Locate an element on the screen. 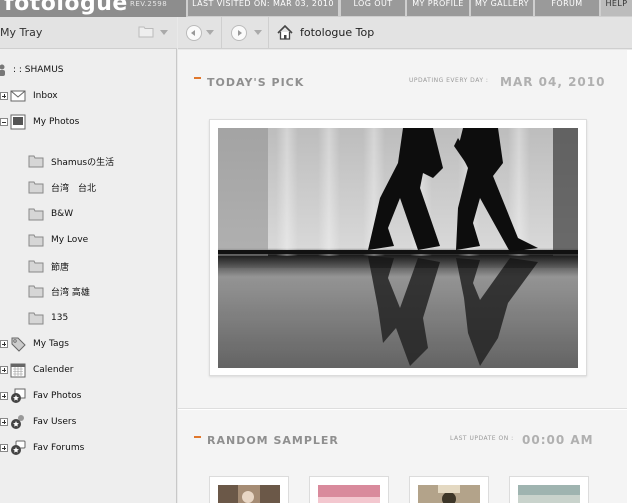 This screenshot has height=503, width=632. tray-folder-taipei: 台湾 台北 is located at coordinates (62, 187).